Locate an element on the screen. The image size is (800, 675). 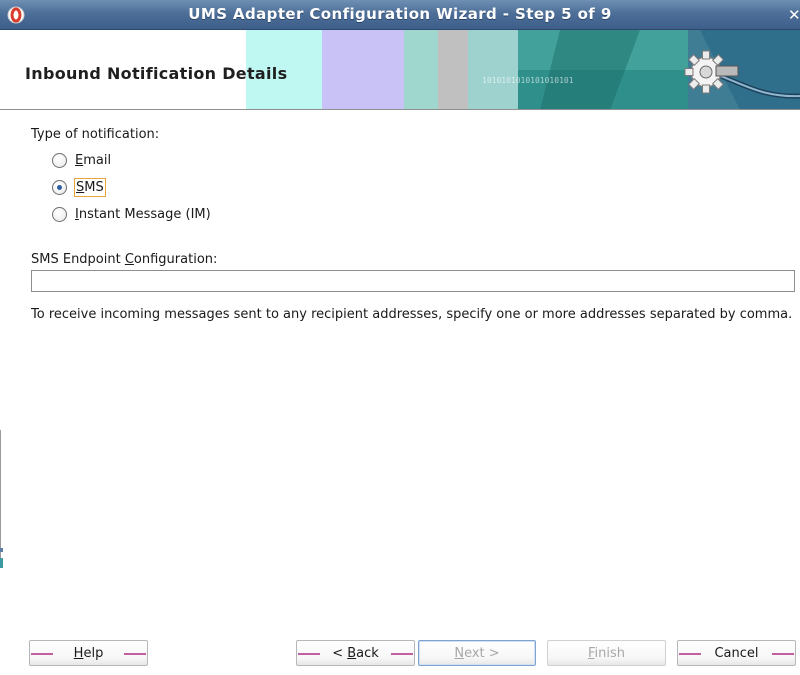
radio-email: Email is located at coordinates (82, 160).